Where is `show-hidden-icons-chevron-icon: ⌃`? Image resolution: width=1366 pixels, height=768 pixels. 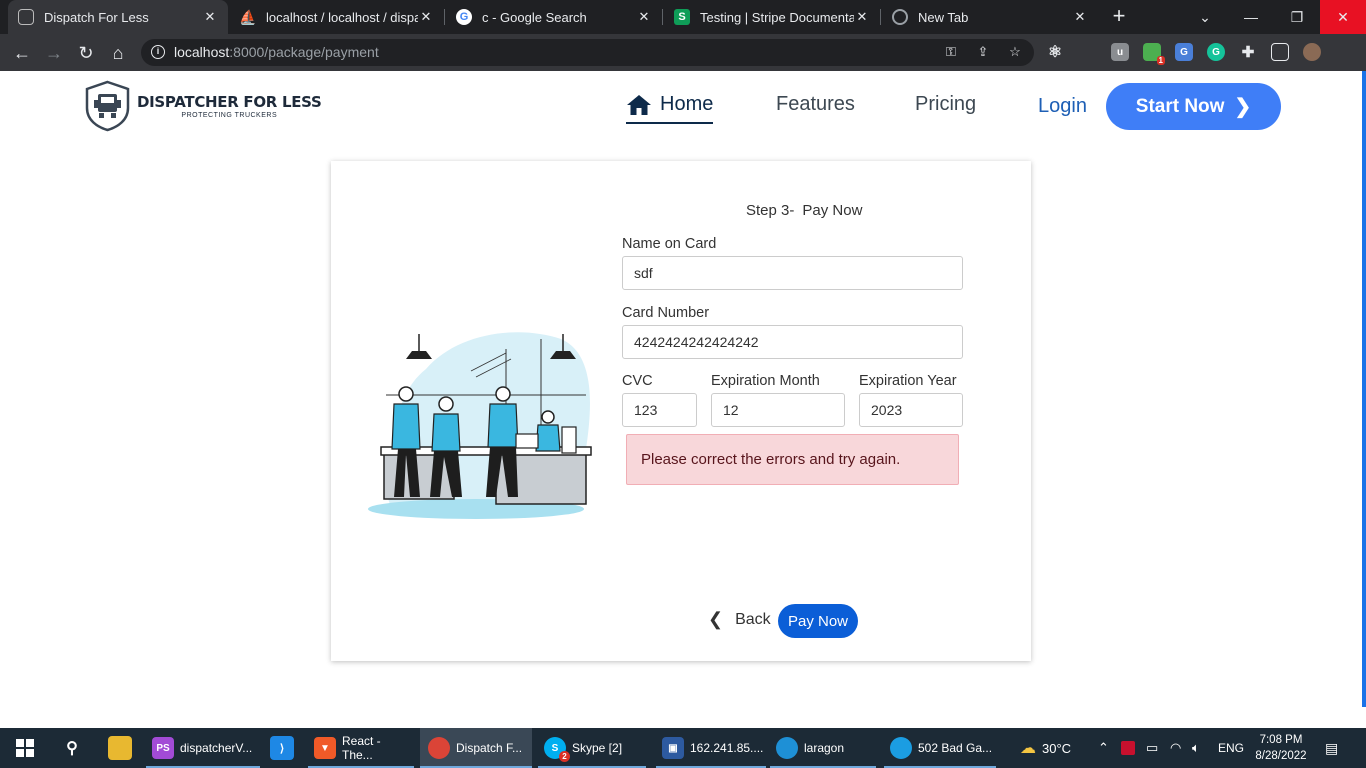
show-hidden-icons-chevron-icon: ⌃ is located at coordinates (1103, 748).